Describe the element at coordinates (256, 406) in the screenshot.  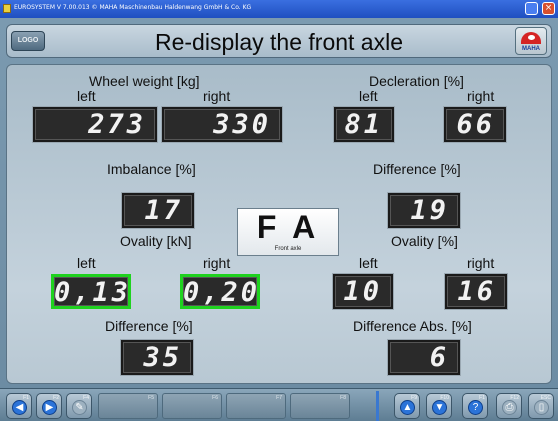
I see `f7-empty-button: F7` at that location.